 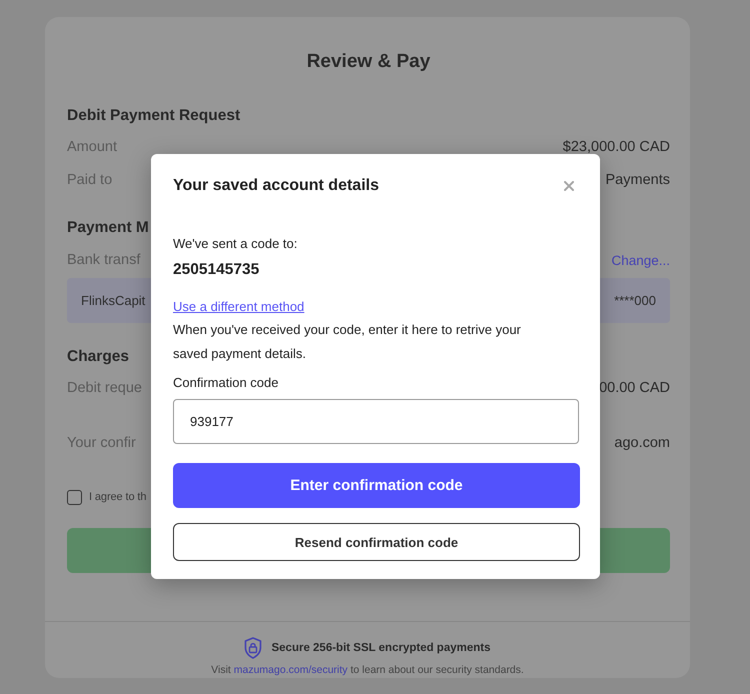 I want to click on agree-checkbox, so click(x=74, y=497).